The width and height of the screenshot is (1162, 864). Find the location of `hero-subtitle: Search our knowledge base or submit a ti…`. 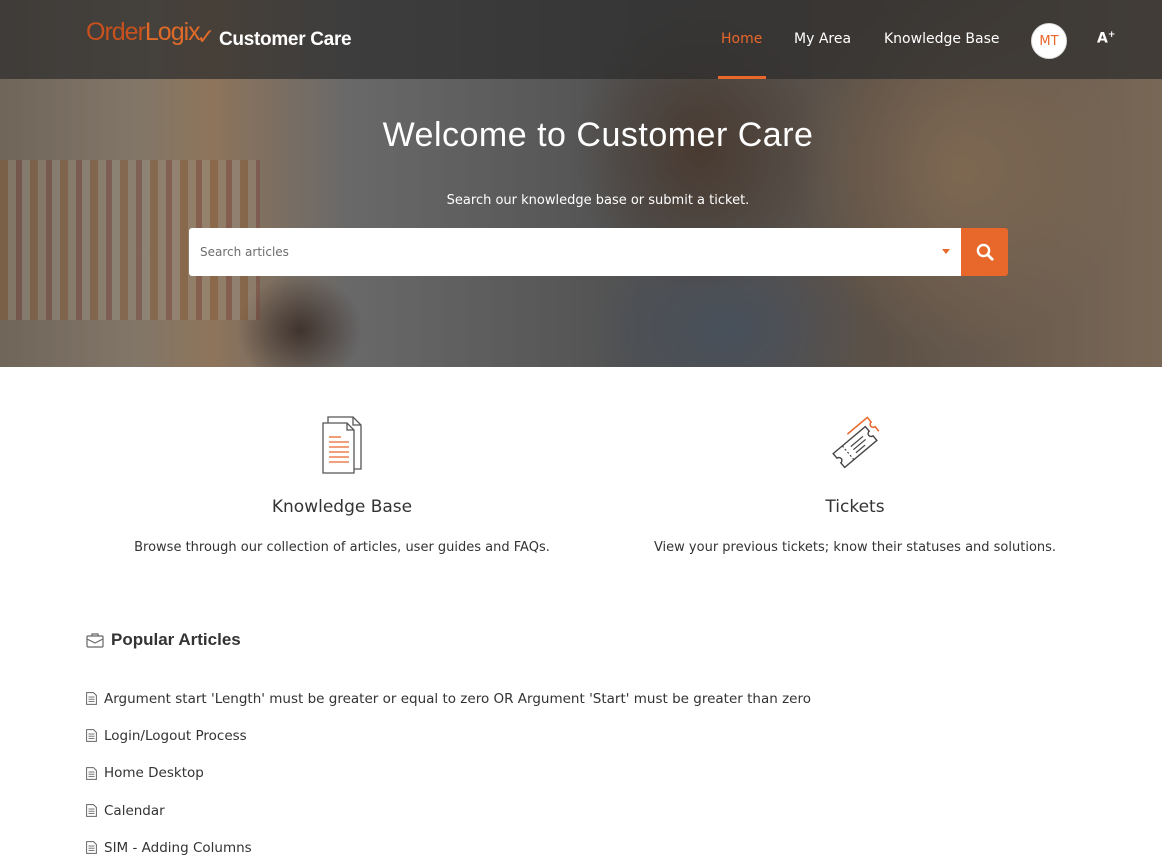

hero-subtitle: Search our knowledge base or submit a ti… is located at coordinates (598, 200).